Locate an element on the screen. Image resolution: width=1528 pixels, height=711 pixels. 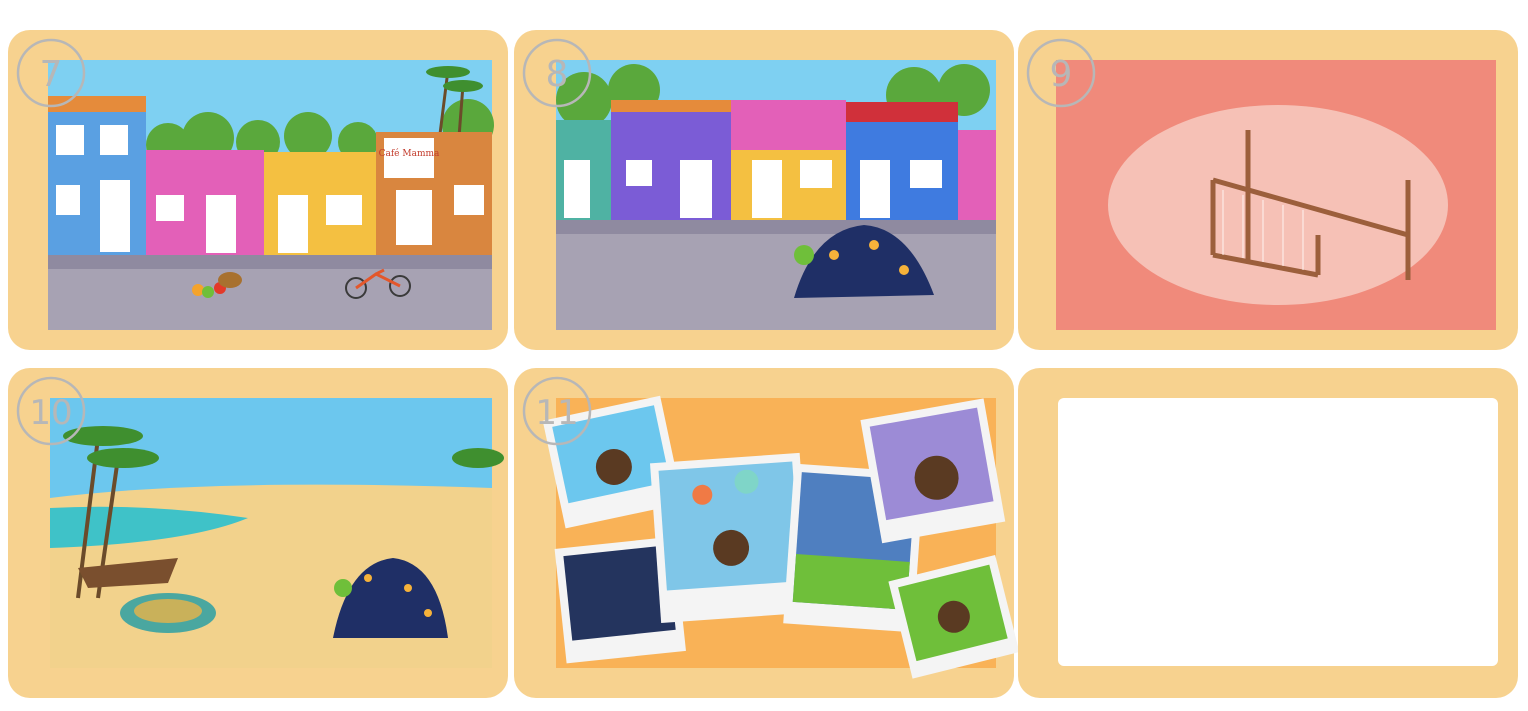
storyboard-panel-8: 8 is located at coordinates (764, 190).